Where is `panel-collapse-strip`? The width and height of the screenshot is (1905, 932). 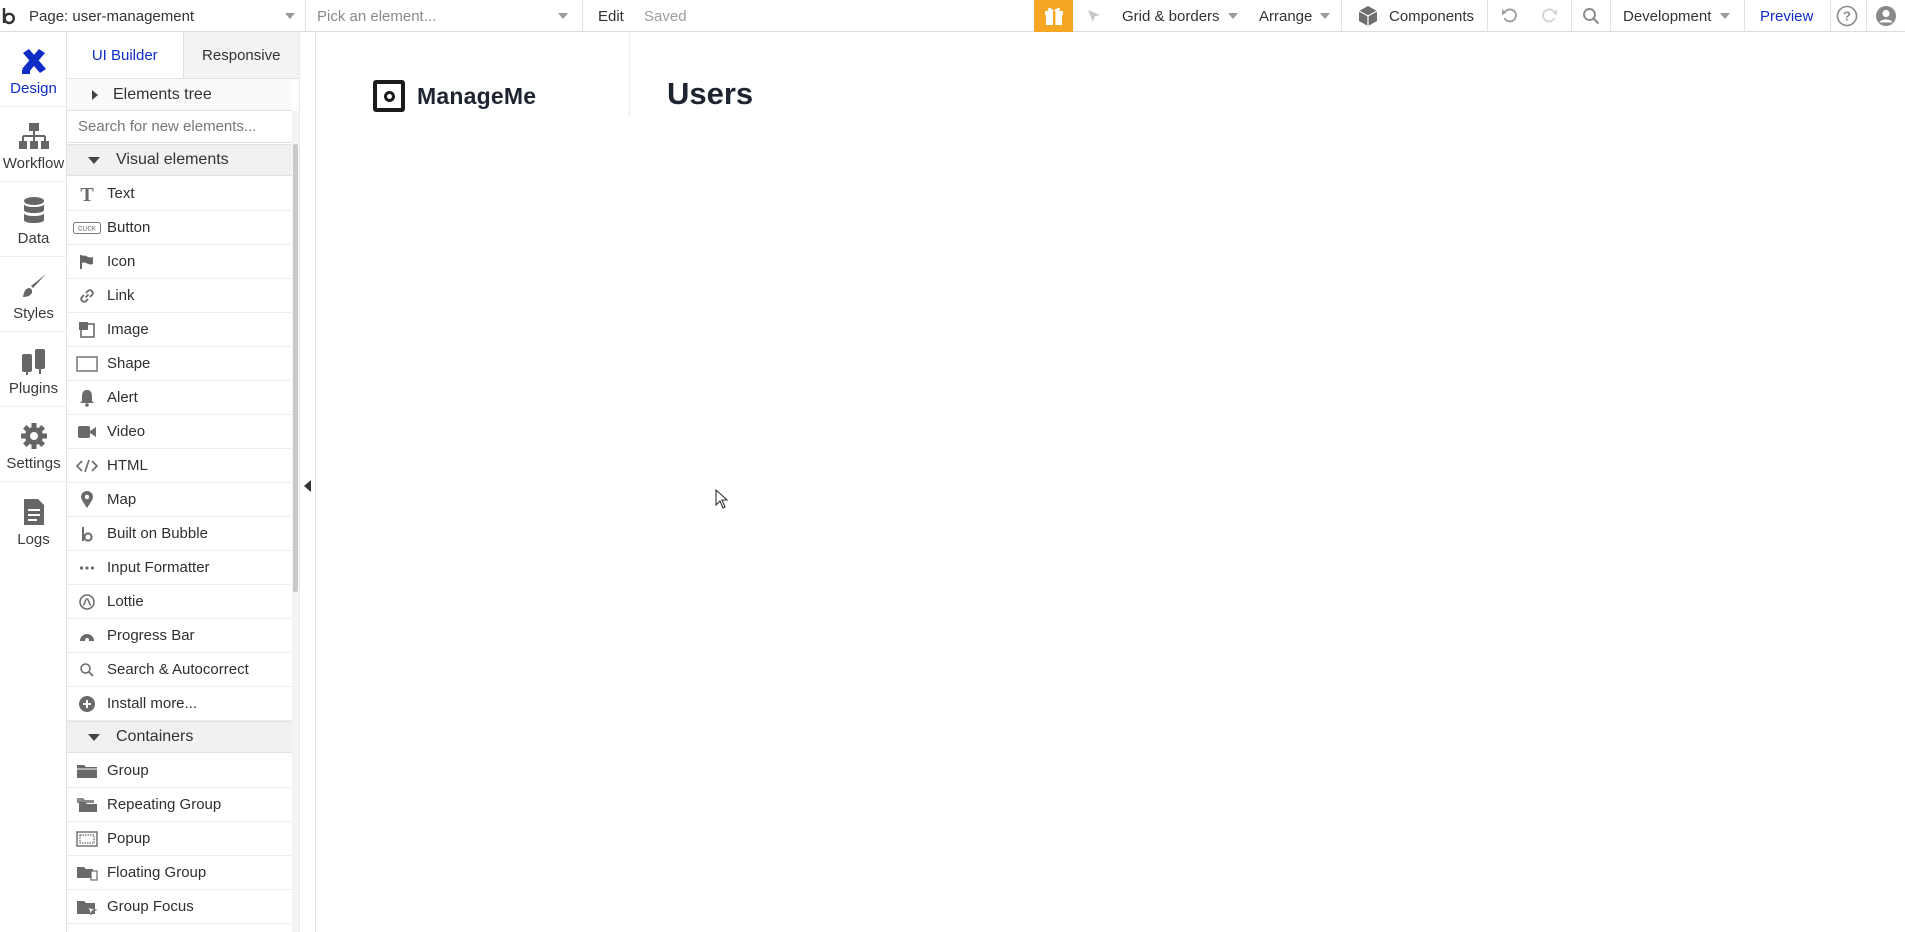
panel-collapse-strip is located at coordinates (307, 482).